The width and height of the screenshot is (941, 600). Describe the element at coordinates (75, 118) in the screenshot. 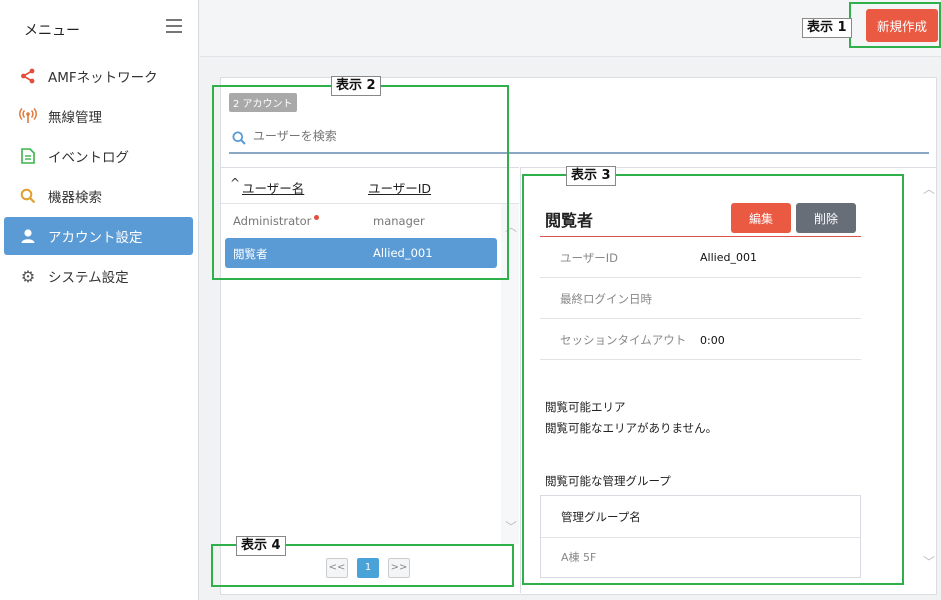

I see `sidebar-item-label: 無線管理` at that location.